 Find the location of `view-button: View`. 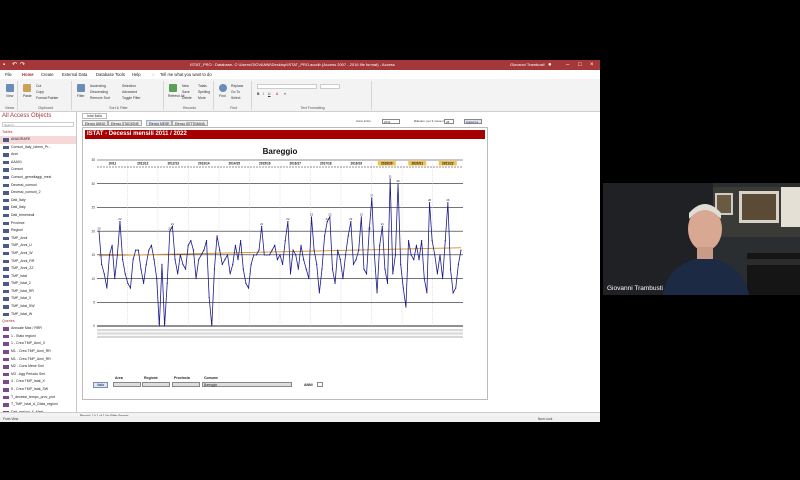

view-button: View is located at coordinates (9, 96).